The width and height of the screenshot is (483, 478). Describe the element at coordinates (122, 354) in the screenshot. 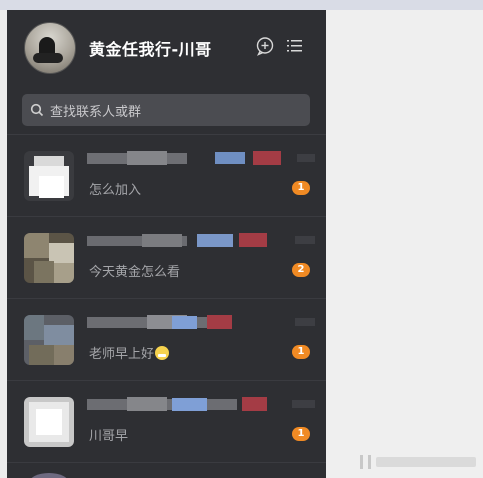

I see `last-message-text: 老师早上好` at that location.